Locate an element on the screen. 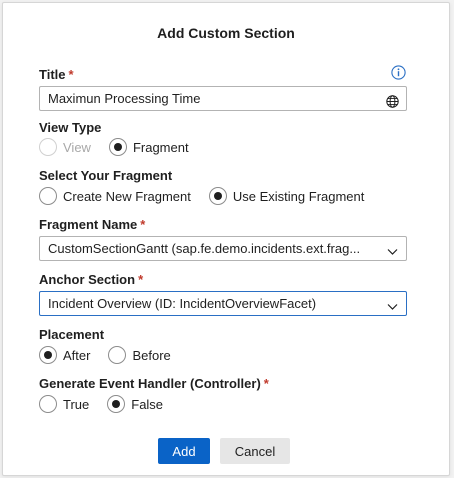 This screenshot has width=454, height=478. radio-create-new-circle is located at coordinates (48, 196).